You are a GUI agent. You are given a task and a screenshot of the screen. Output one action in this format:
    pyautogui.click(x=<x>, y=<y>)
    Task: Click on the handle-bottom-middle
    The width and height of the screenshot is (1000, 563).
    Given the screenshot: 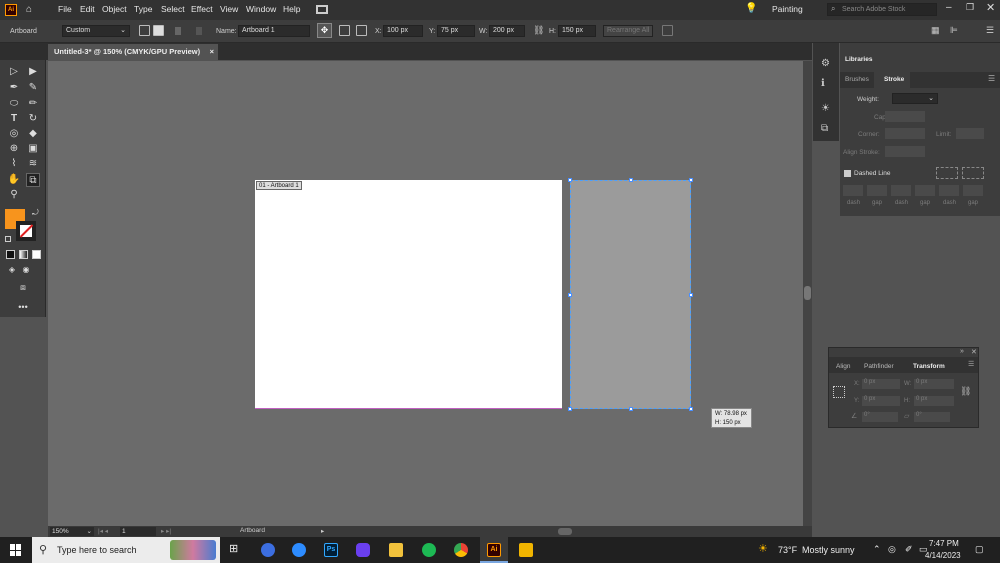 What is the action you would take?
    pyautogui.click(x=631, y=409)
    